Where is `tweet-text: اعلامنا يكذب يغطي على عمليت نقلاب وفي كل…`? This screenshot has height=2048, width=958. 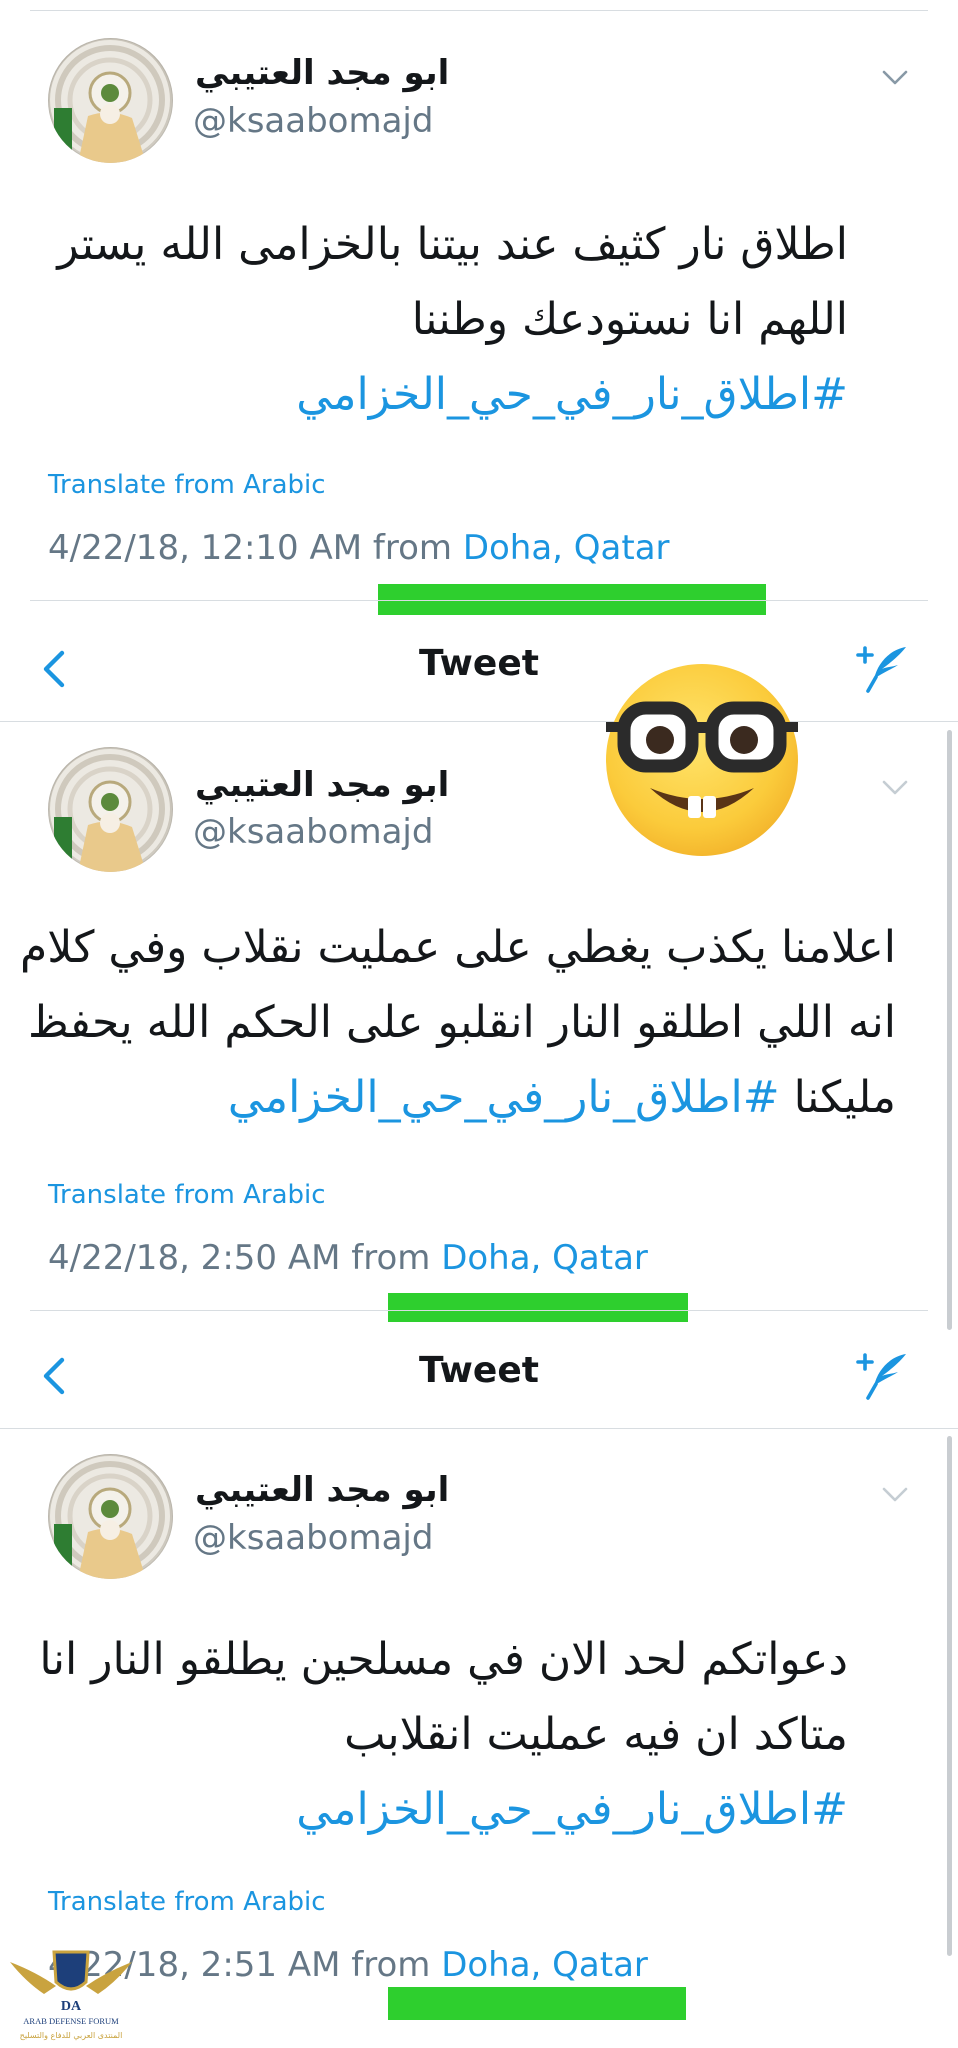 tweet-text: اعلامنا يكذب يغطي على عمليت نقلاب وفي كل… is located at coordinates (457, 1022).